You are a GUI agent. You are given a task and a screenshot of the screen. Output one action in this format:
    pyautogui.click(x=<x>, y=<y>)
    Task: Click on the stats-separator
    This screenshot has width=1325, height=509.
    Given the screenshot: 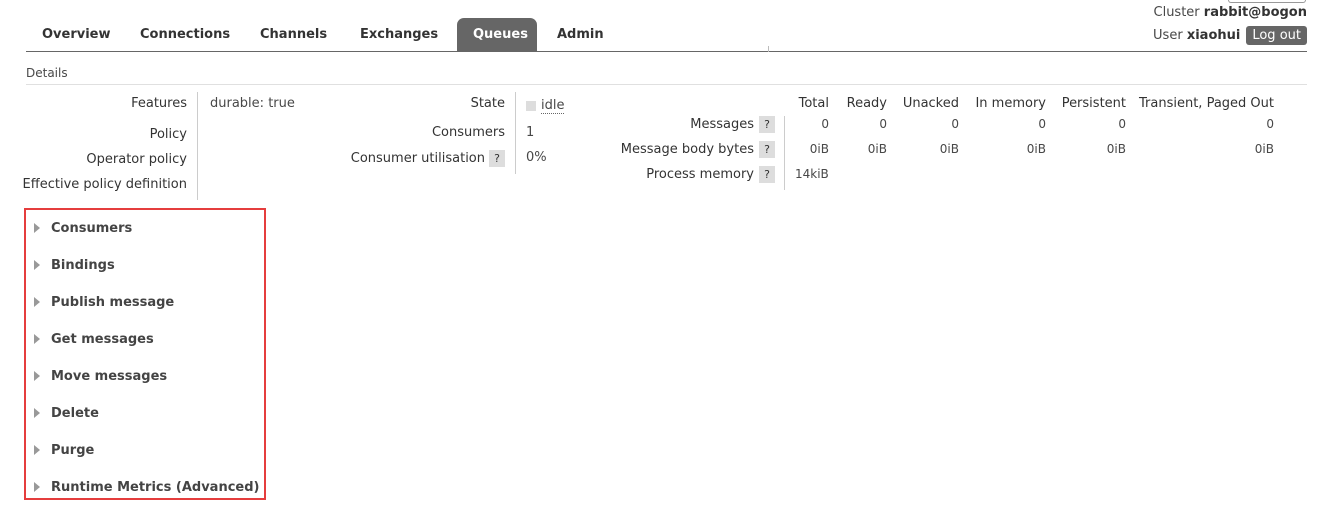 What is the action you would take?
    pyautogui.click(x=784, y=153)
    